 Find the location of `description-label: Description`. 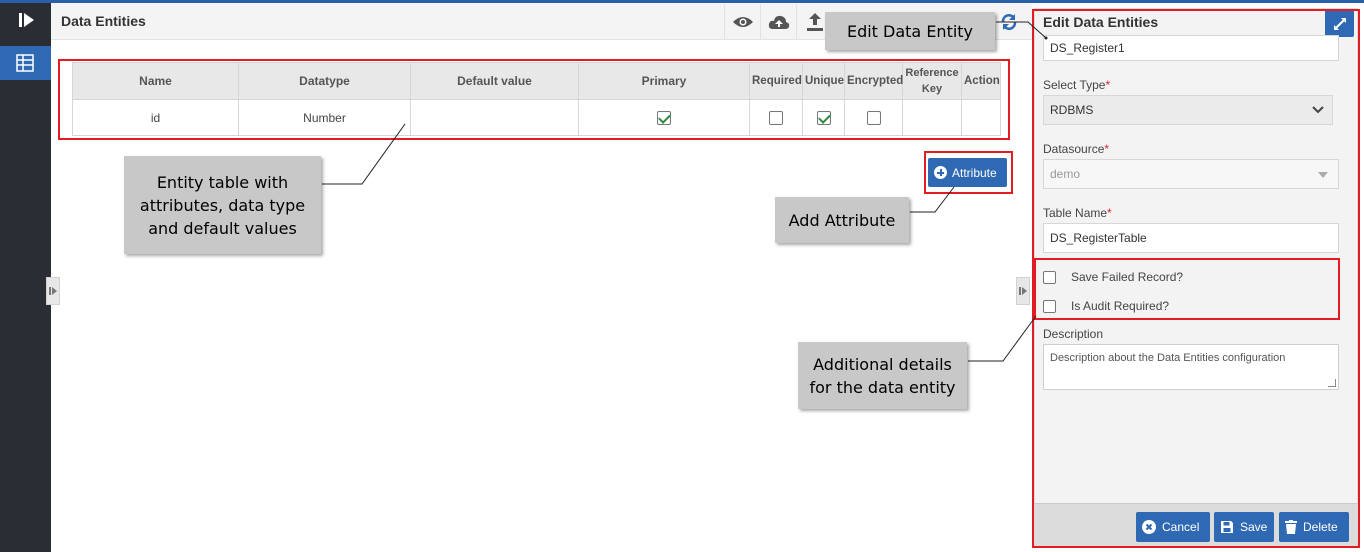

description-label: Description is located at coordinates (1073, 334).